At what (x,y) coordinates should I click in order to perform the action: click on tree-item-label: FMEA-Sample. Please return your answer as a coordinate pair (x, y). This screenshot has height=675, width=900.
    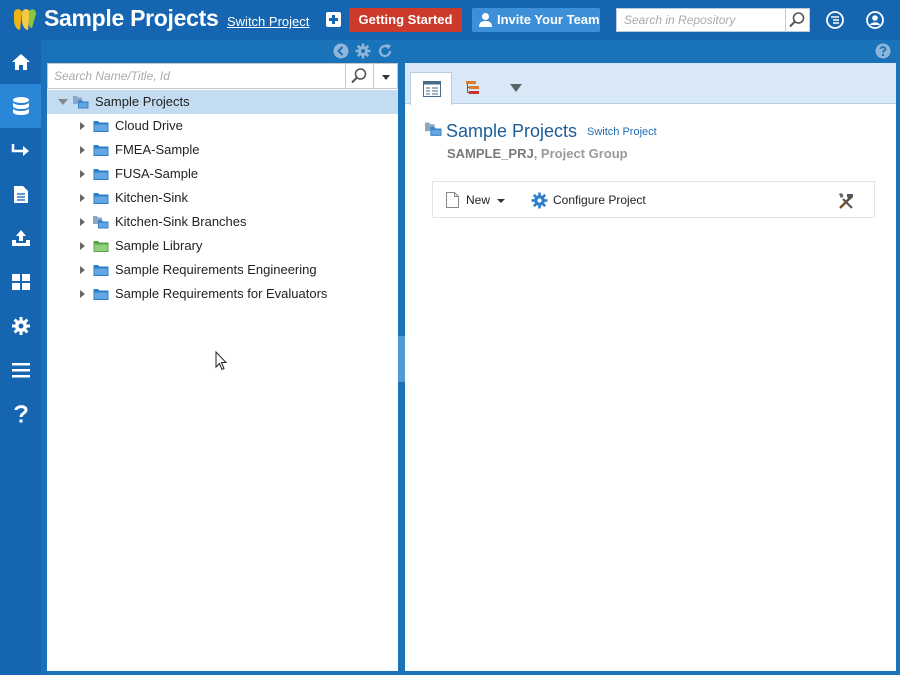
    Looking at the image, I should click on (157, 149).